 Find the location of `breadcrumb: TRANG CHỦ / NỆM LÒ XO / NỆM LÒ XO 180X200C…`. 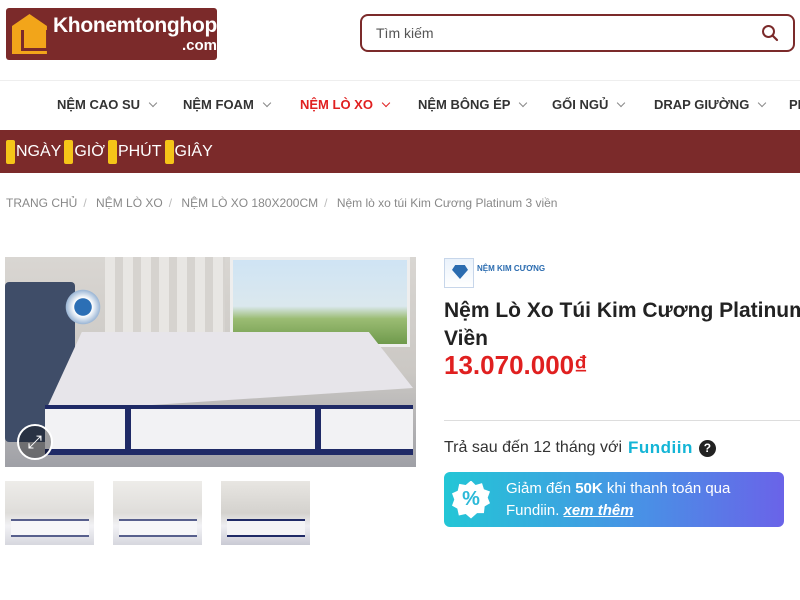

breadcrumb: TRANG CHỦ / NỆM LÒ XO / NỆM LÒ XO 180X200C… is located at coordinates (284, 203).